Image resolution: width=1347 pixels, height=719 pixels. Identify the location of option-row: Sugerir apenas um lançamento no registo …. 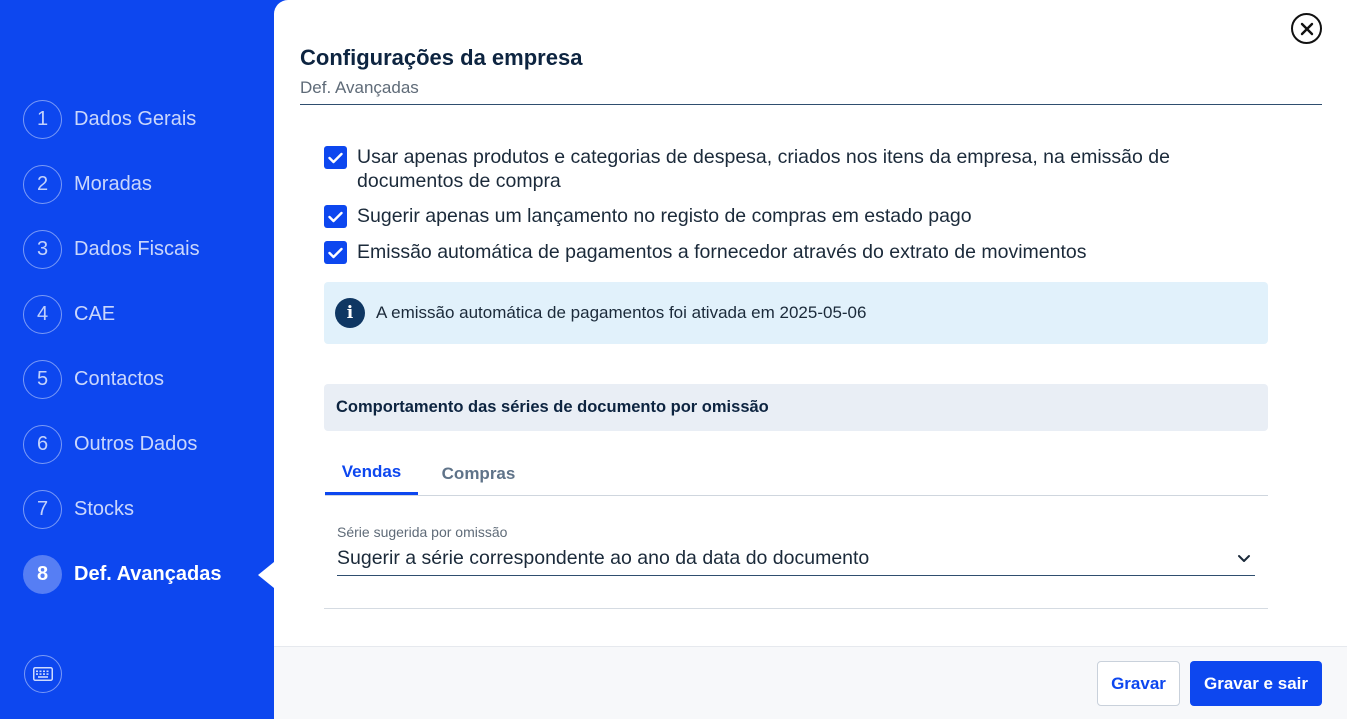
(780, 216).